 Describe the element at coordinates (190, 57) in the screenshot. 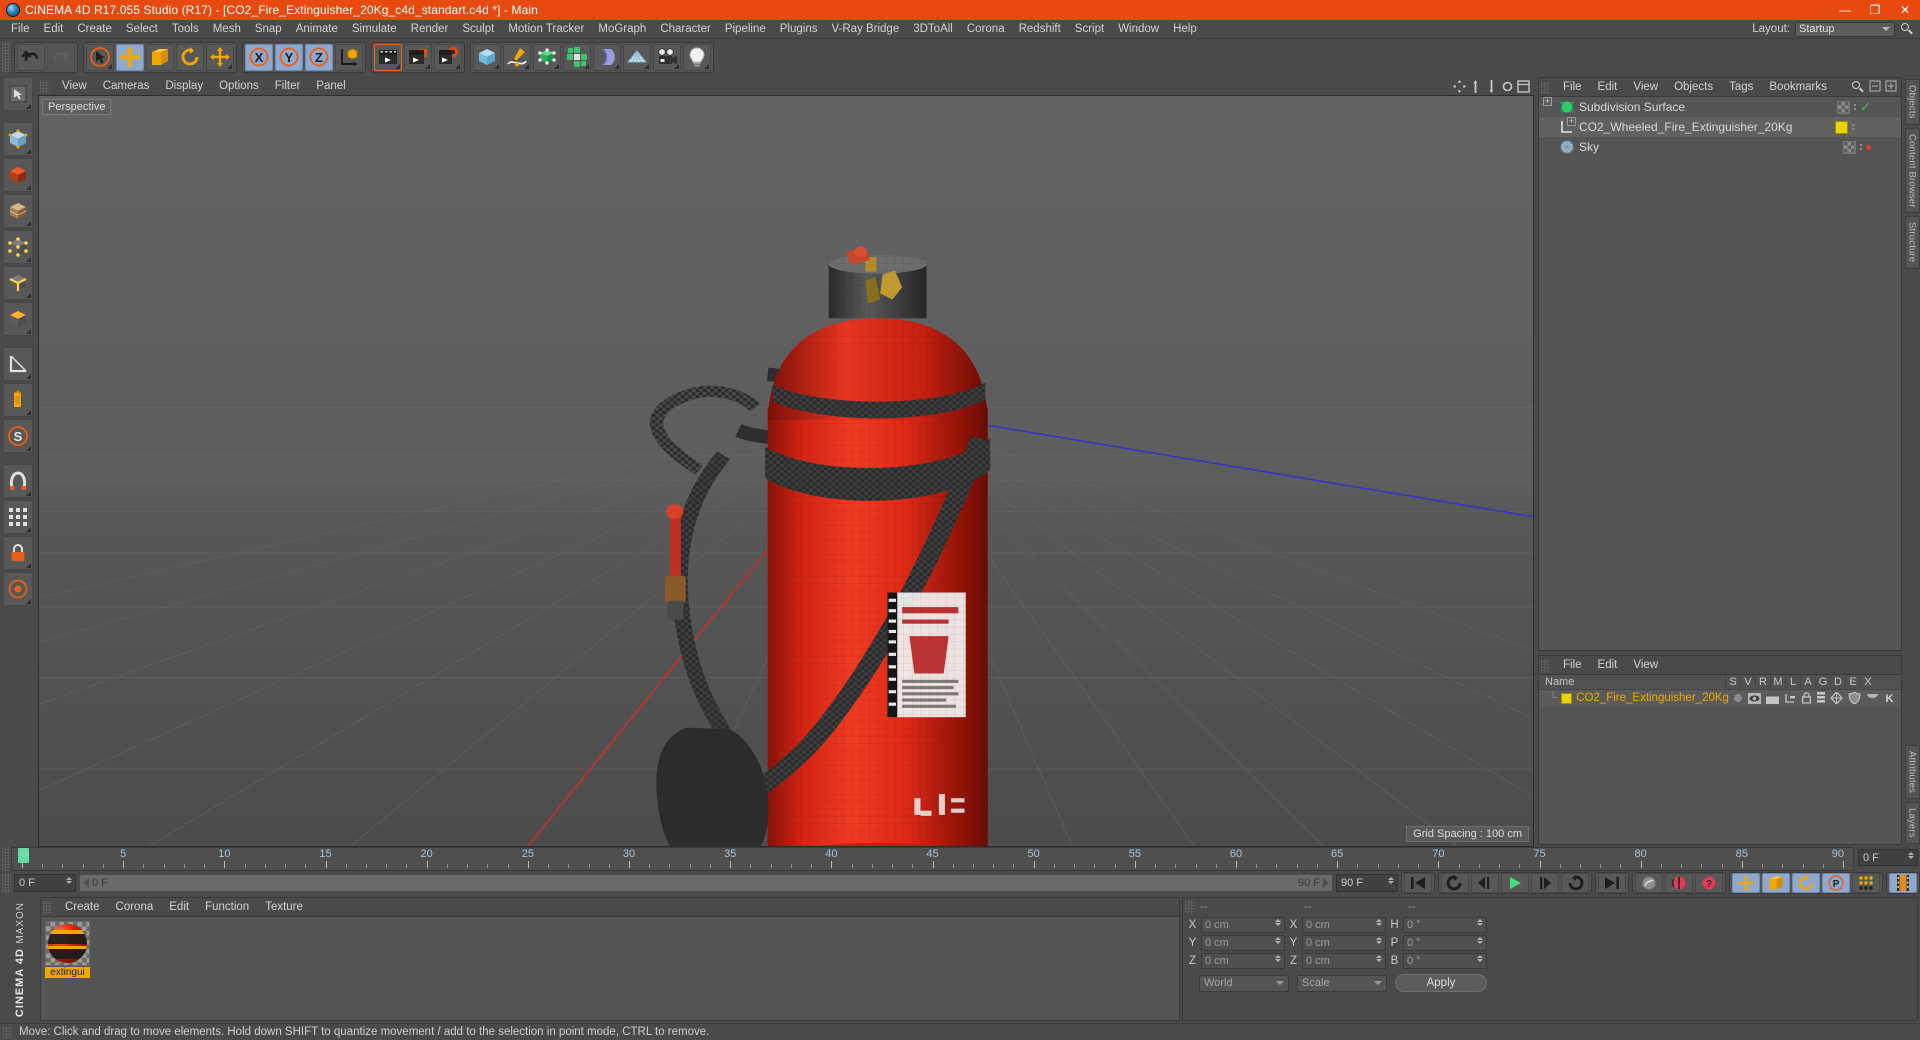

I see `rotate-tool-button` at that location.